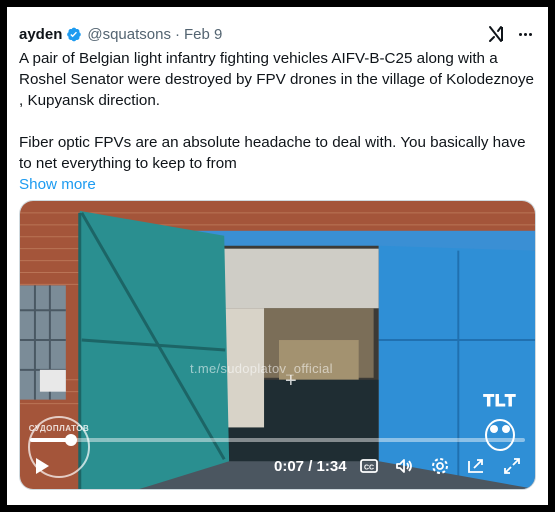 Image resolution: width=555 pixels, height=512 pixels. I want to click on settings-icon, so click(440, 466).